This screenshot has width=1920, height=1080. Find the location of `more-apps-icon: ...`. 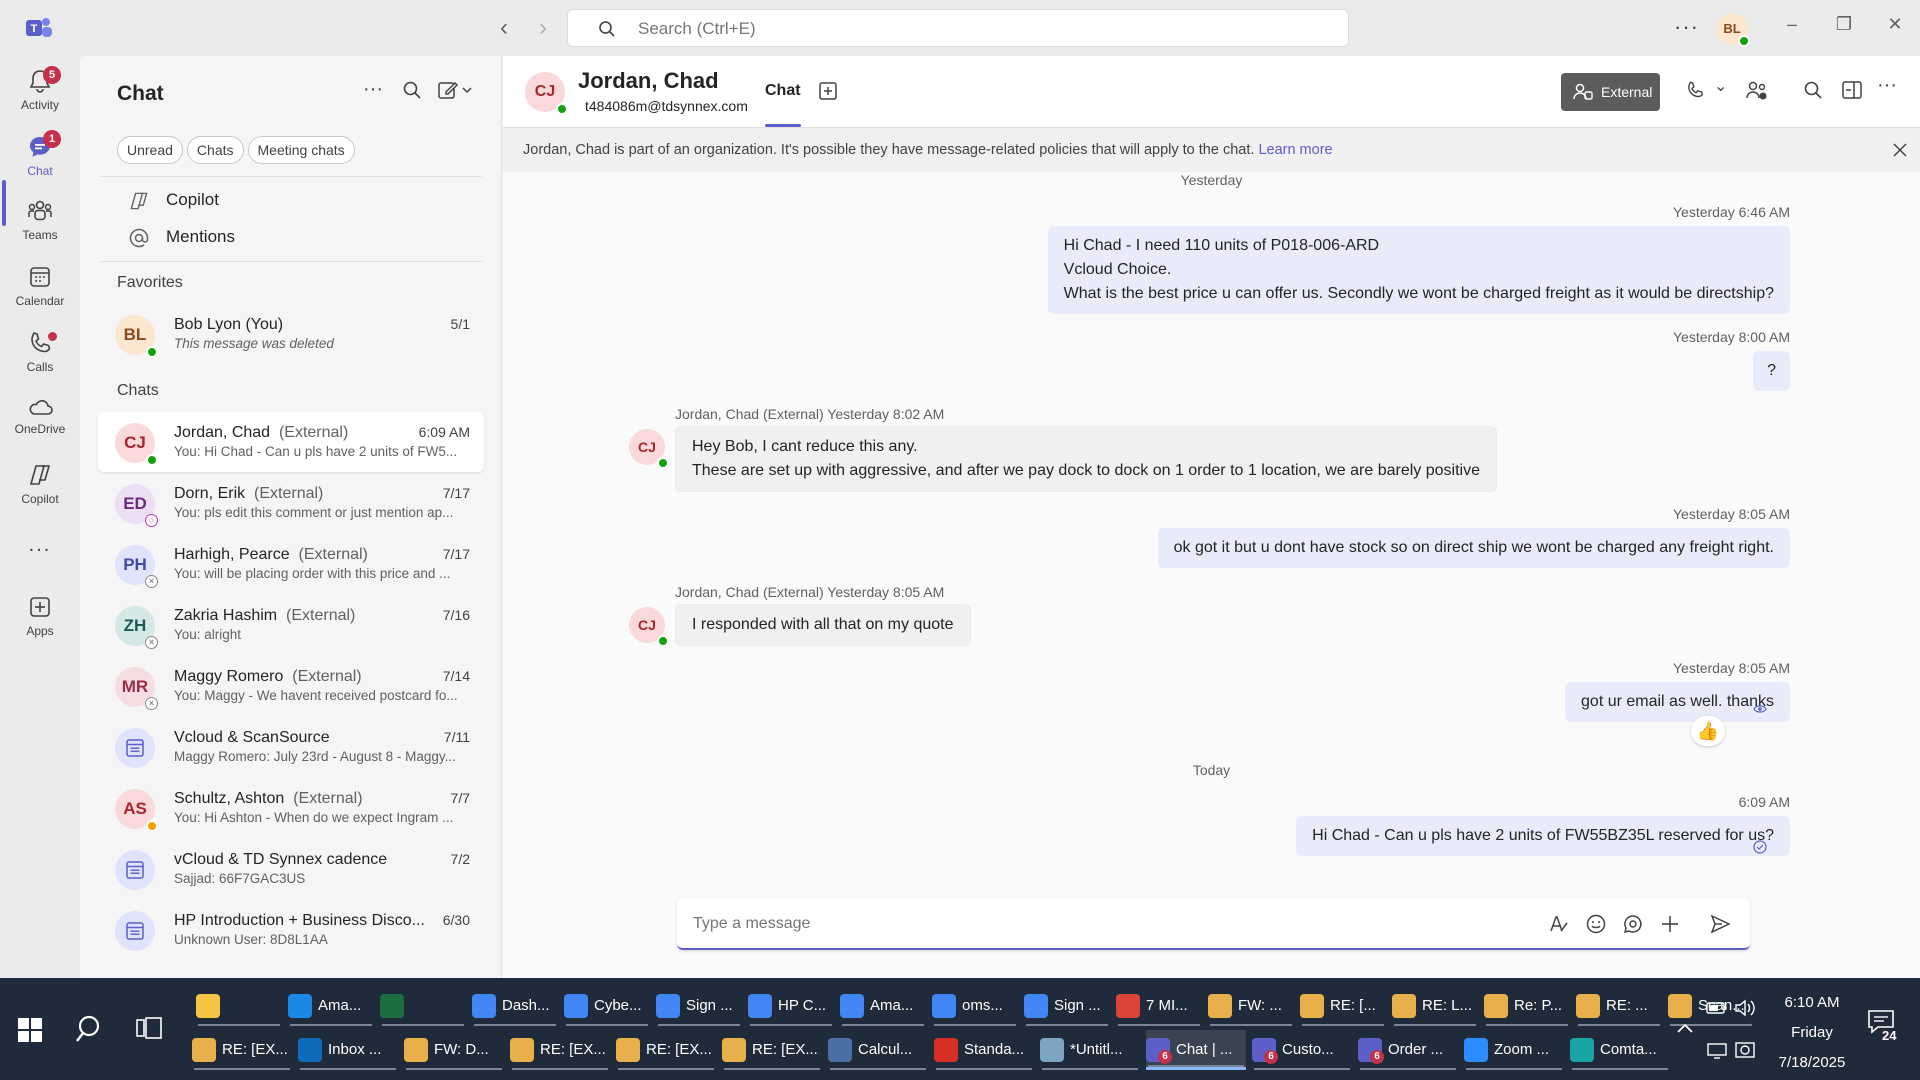

more-apps-icon: ... is located at coordinates (40, 545).